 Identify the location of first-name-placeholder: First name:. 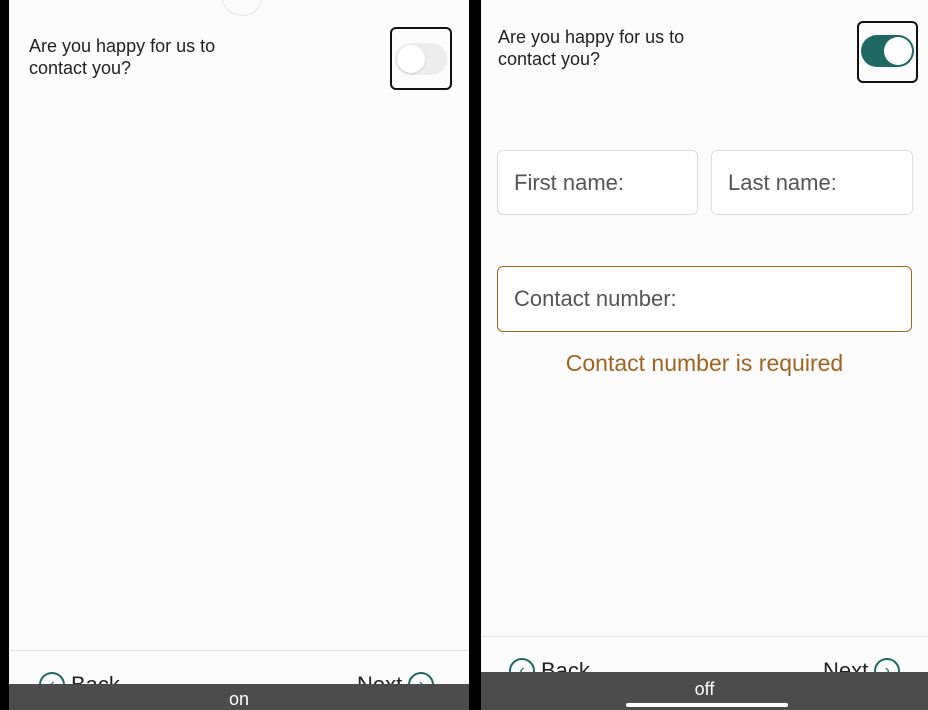
(569, 182).